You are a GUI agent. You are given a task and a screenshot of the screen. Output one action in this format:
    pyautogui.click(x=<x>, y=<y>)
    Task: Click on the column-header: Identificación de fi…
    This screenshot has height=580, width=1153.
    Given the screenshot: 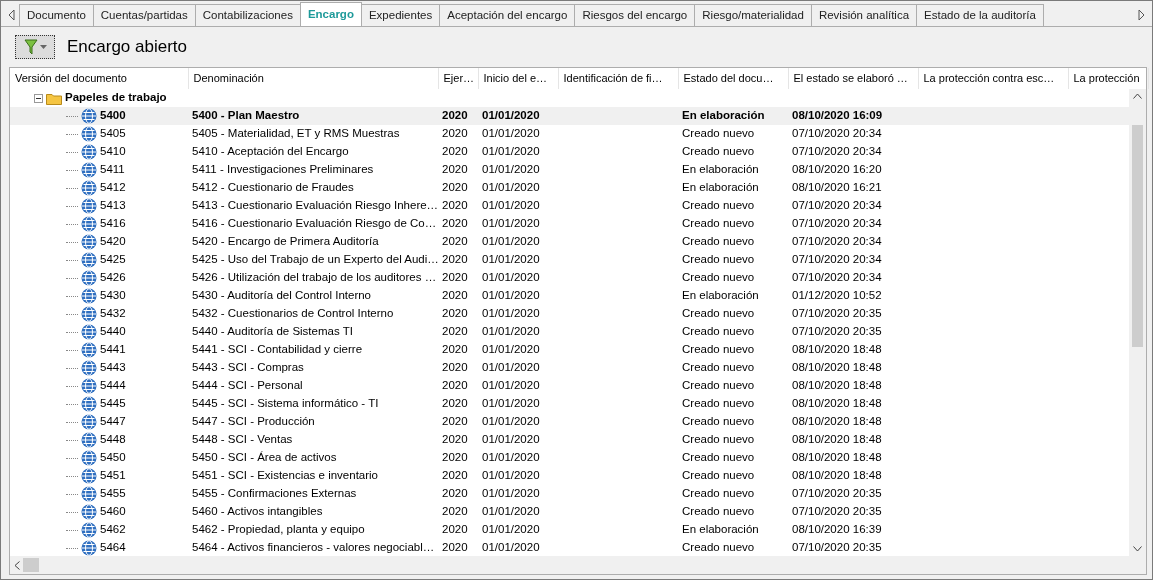 What is the action you would take?
    pyautogui.click(x=618, y=78)
    